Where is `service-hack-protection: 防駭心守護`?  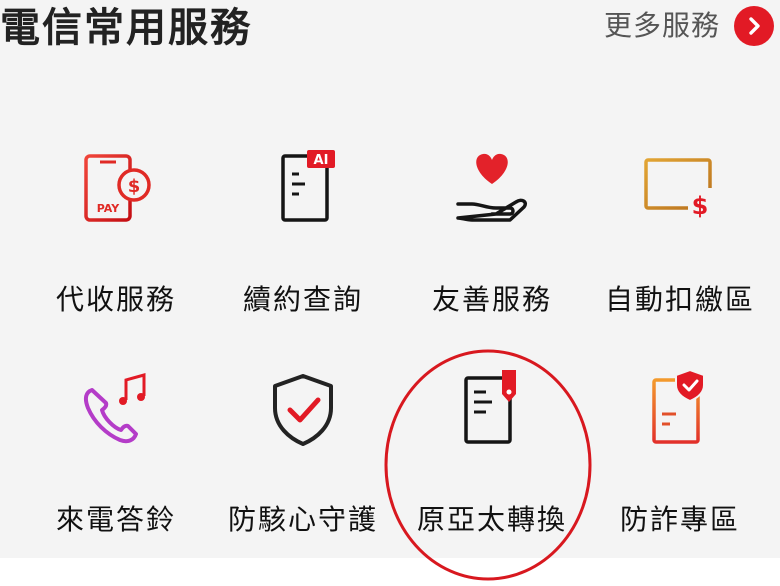 service-hack-protection: 防駭心守護 is located at coordinates (303, 465).